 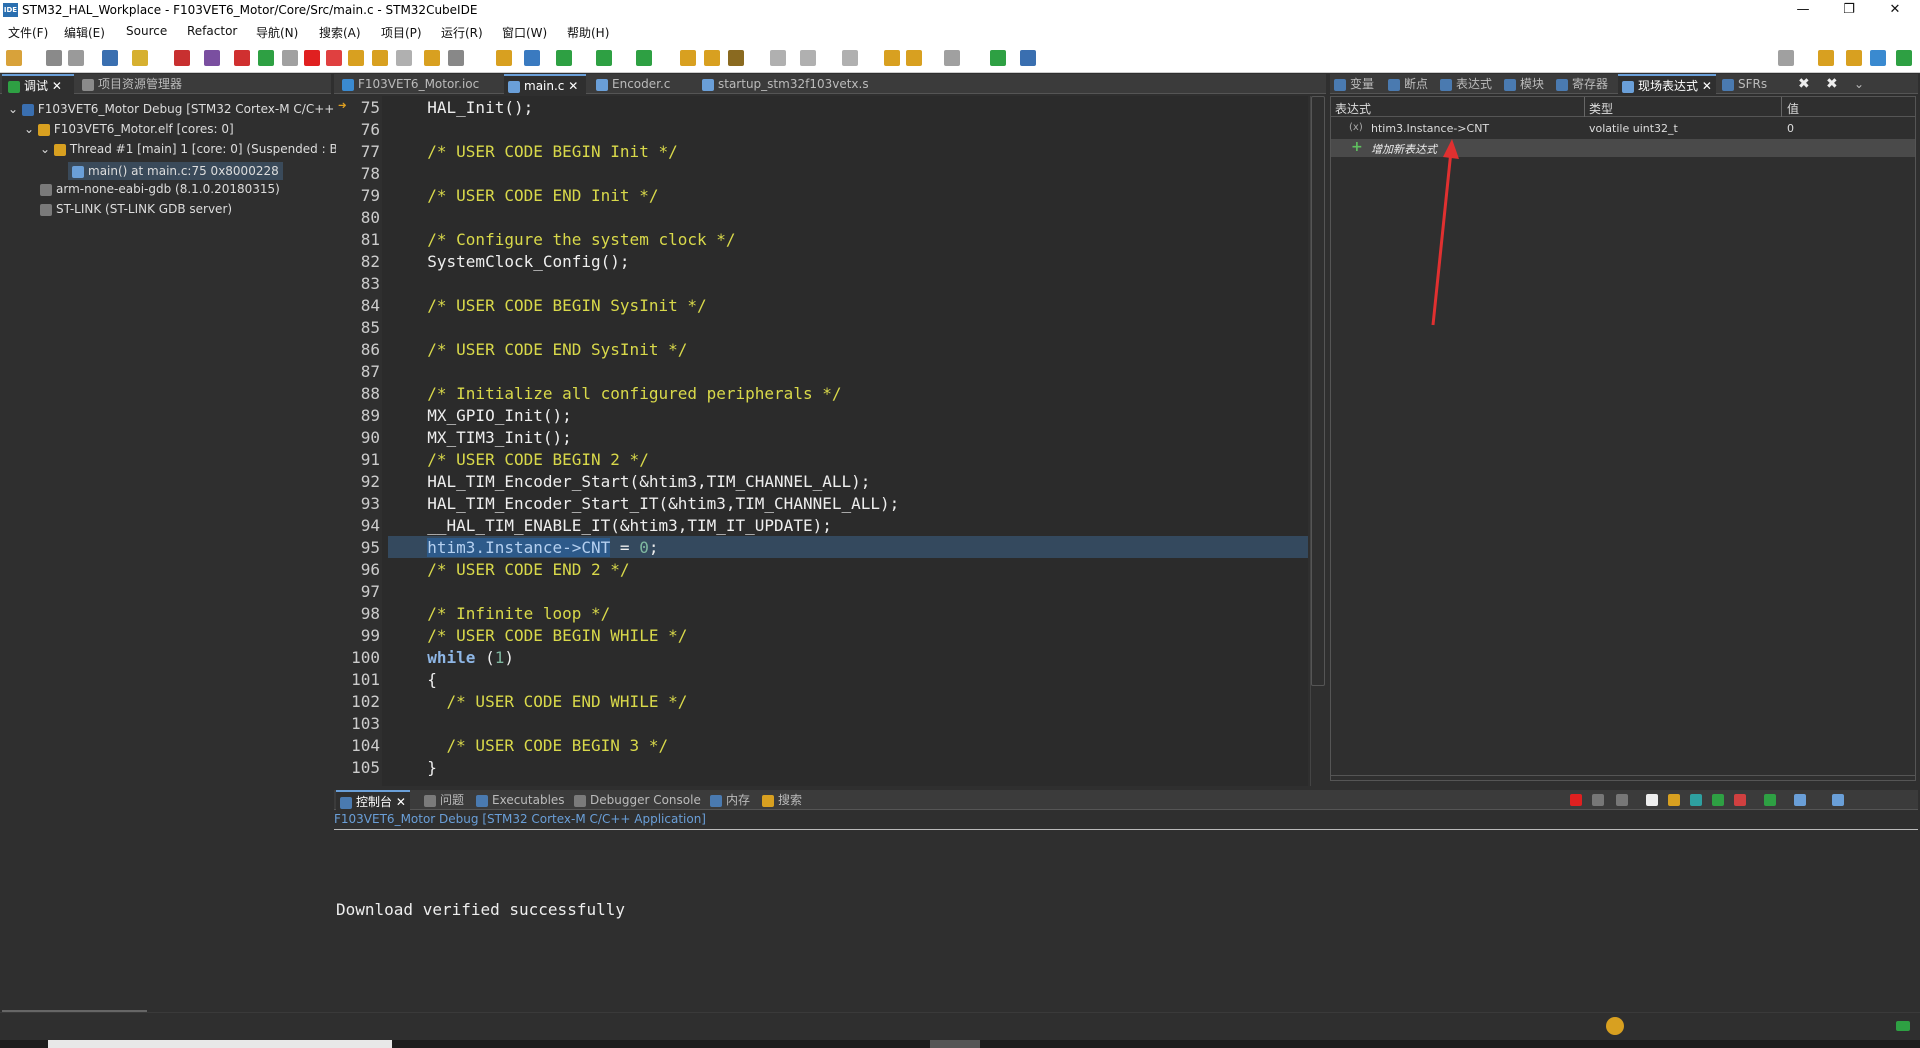 What do you see at coordinates (401, 32) in the screenshot?
I see `menu-project: 项目(P)` at bounding box center [401, 32].